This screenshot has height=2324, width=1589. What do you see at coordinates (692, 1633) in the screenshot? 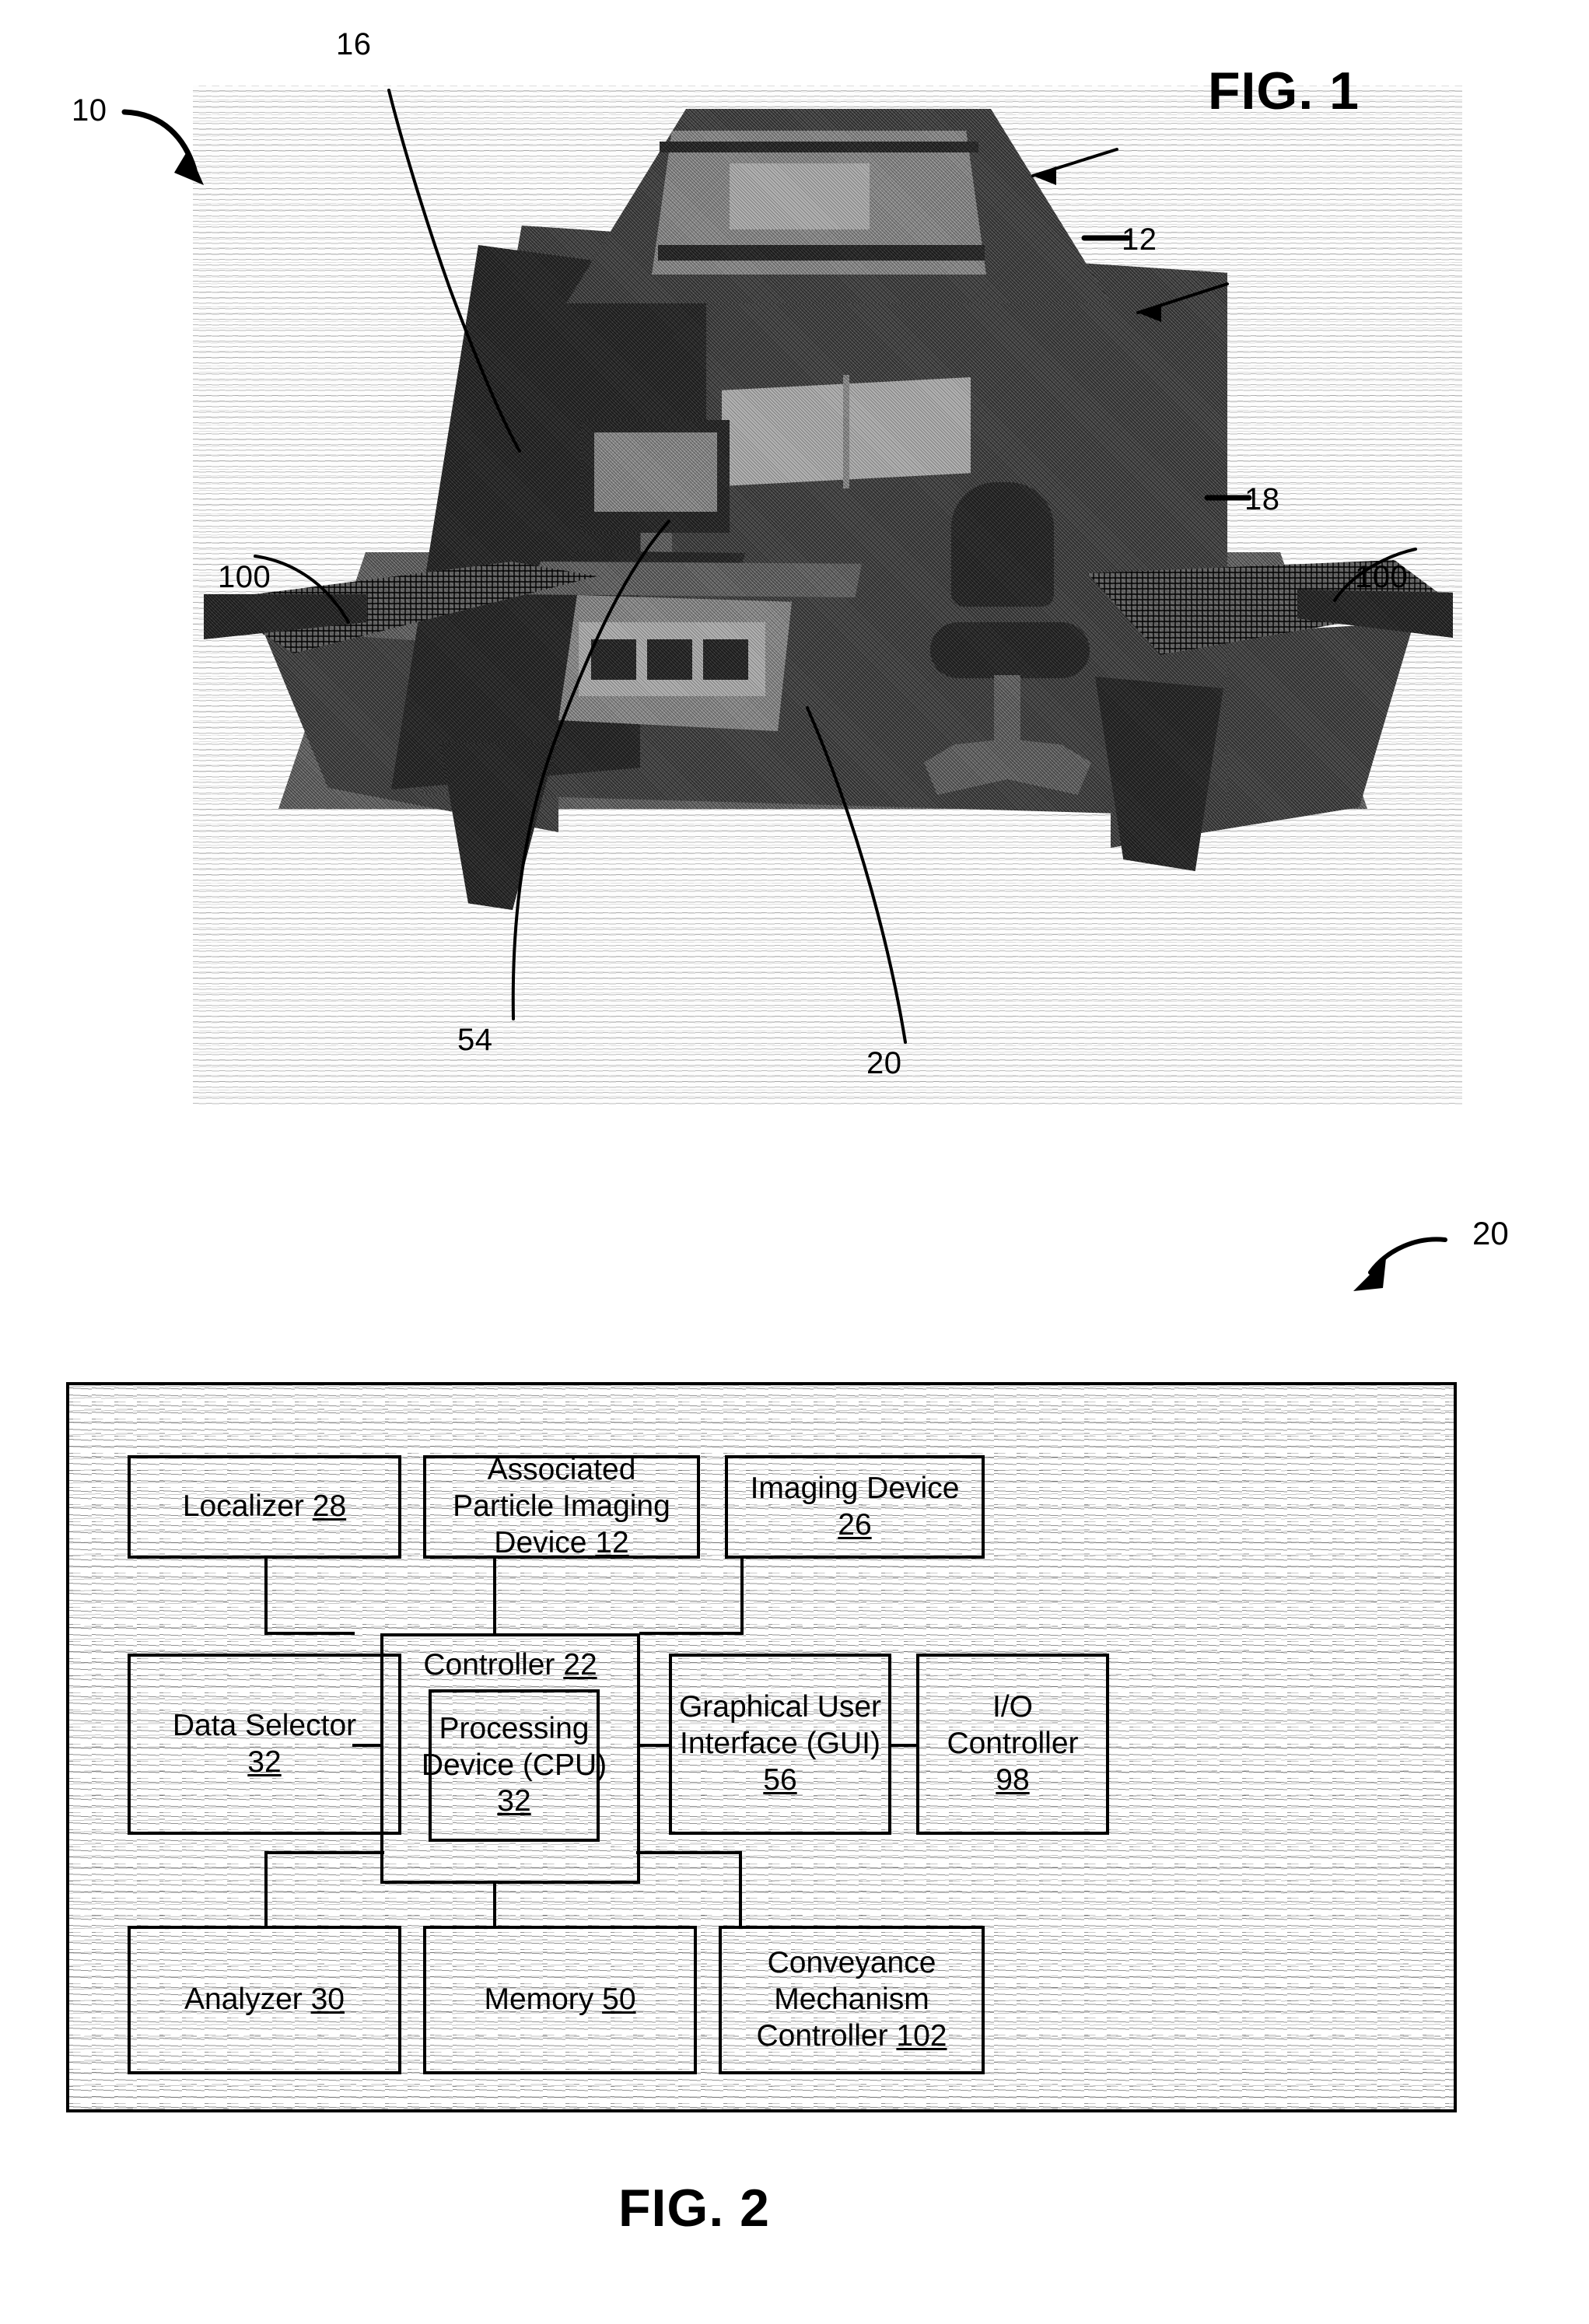
I see `connector-imaging-h` at bounding box center [692, 1633].